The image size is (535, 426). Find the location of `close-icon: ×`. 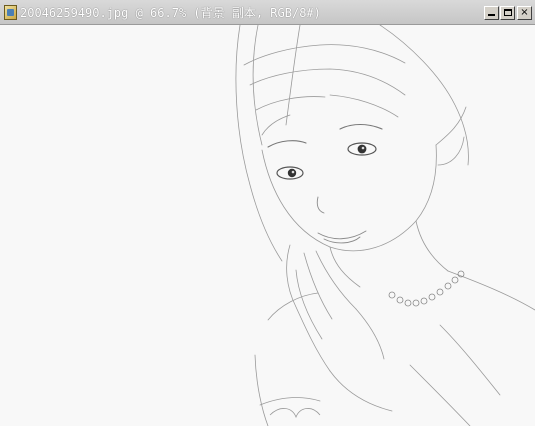

close-icon: × is located at coordinates (524, 12).